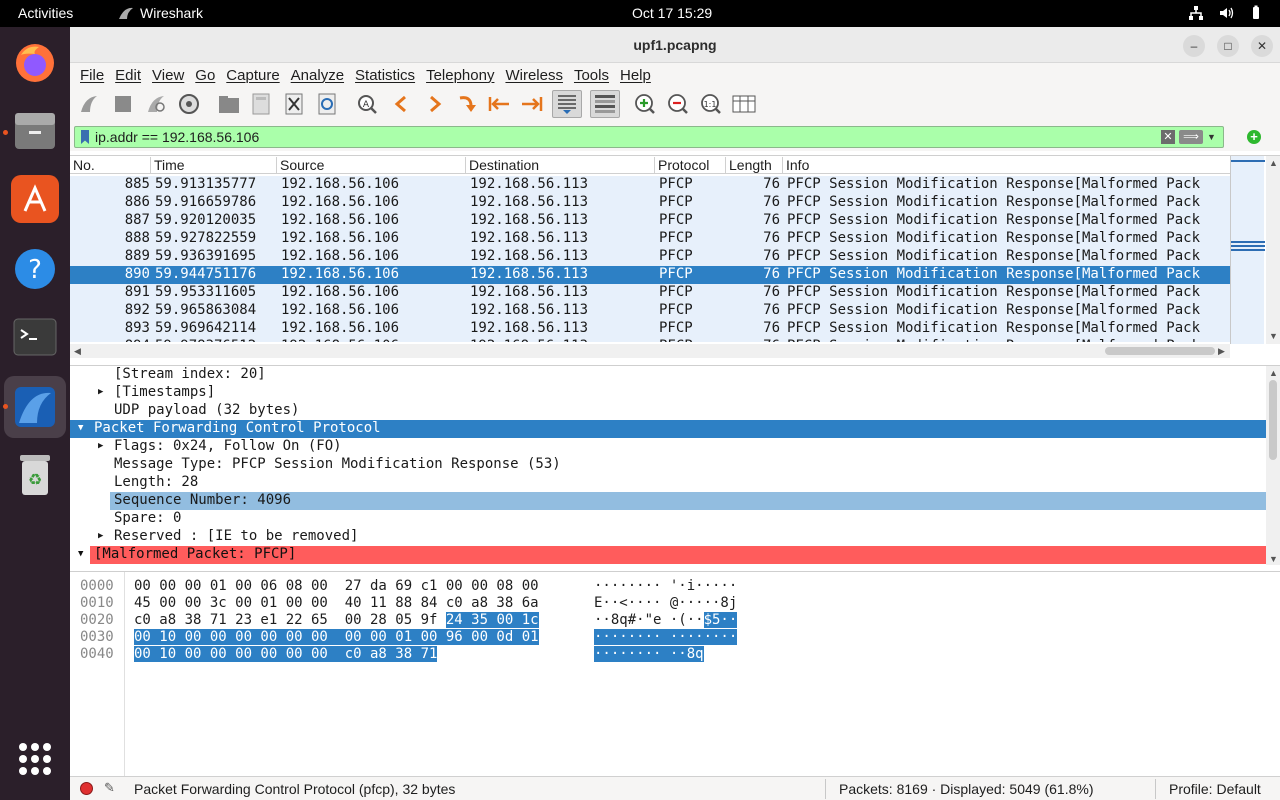 Image resolution: width=1280 pixels, height=800 pixels. I want to click on title-bar: upf1.pcapng – □ ✕, so click(675, 45).